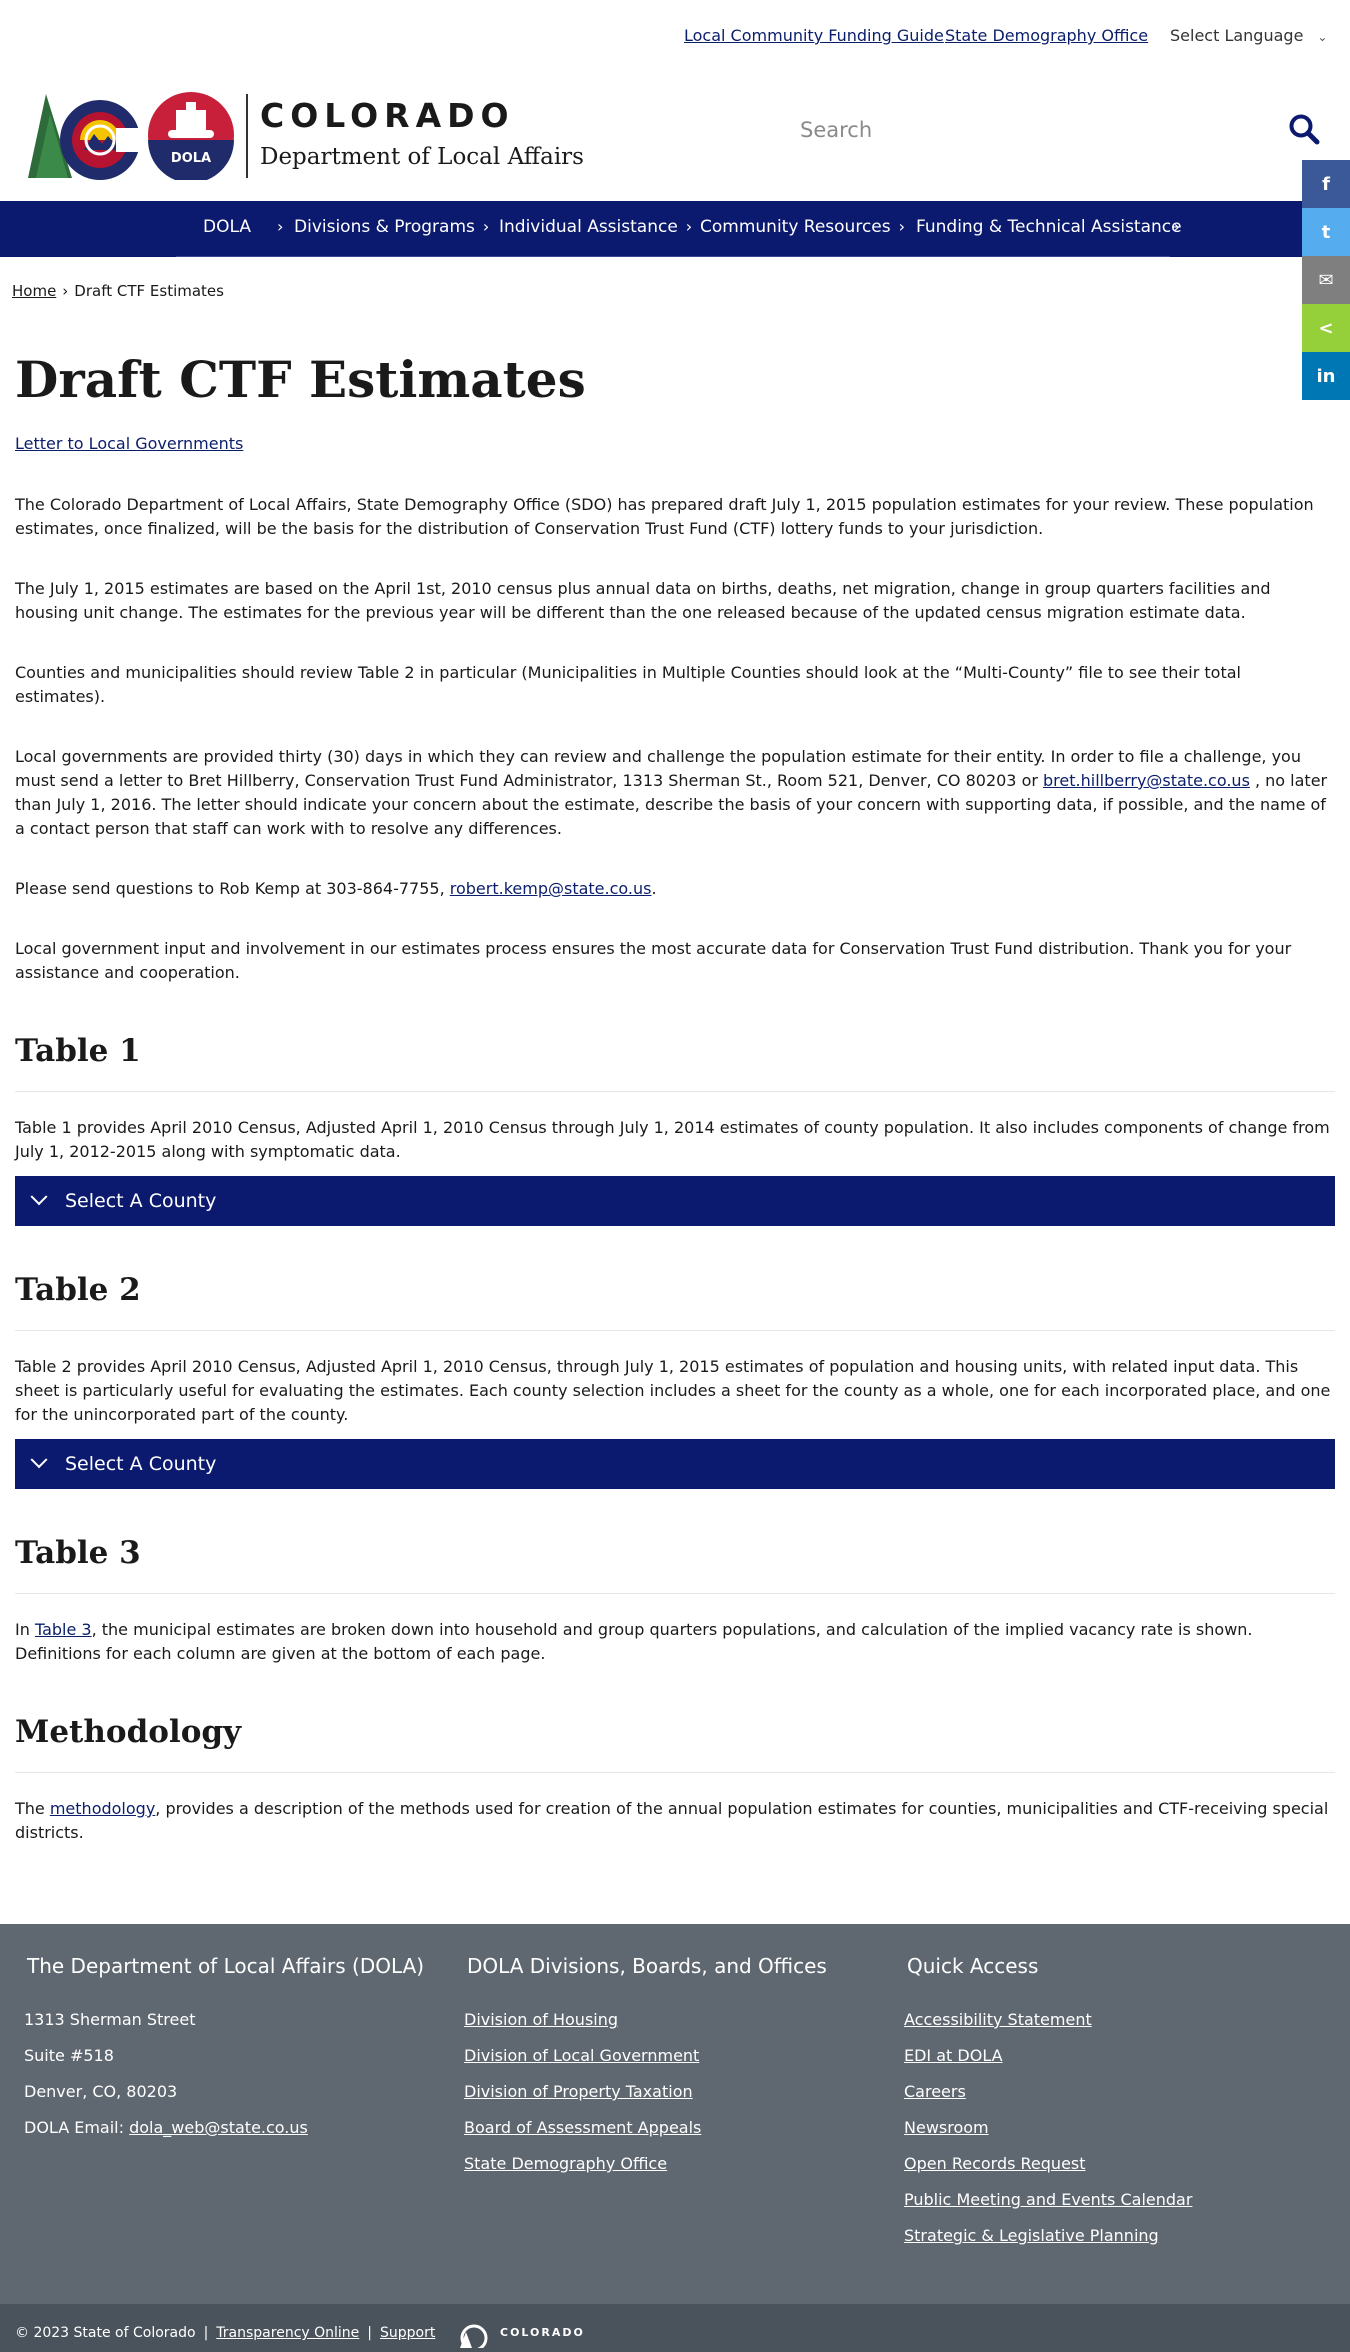  What do you see at coordinates (391, 227) in the screenshot?
I see `nav-item-divisions-programs: Divisions & Programs ›` at bounding box center [391, 227].